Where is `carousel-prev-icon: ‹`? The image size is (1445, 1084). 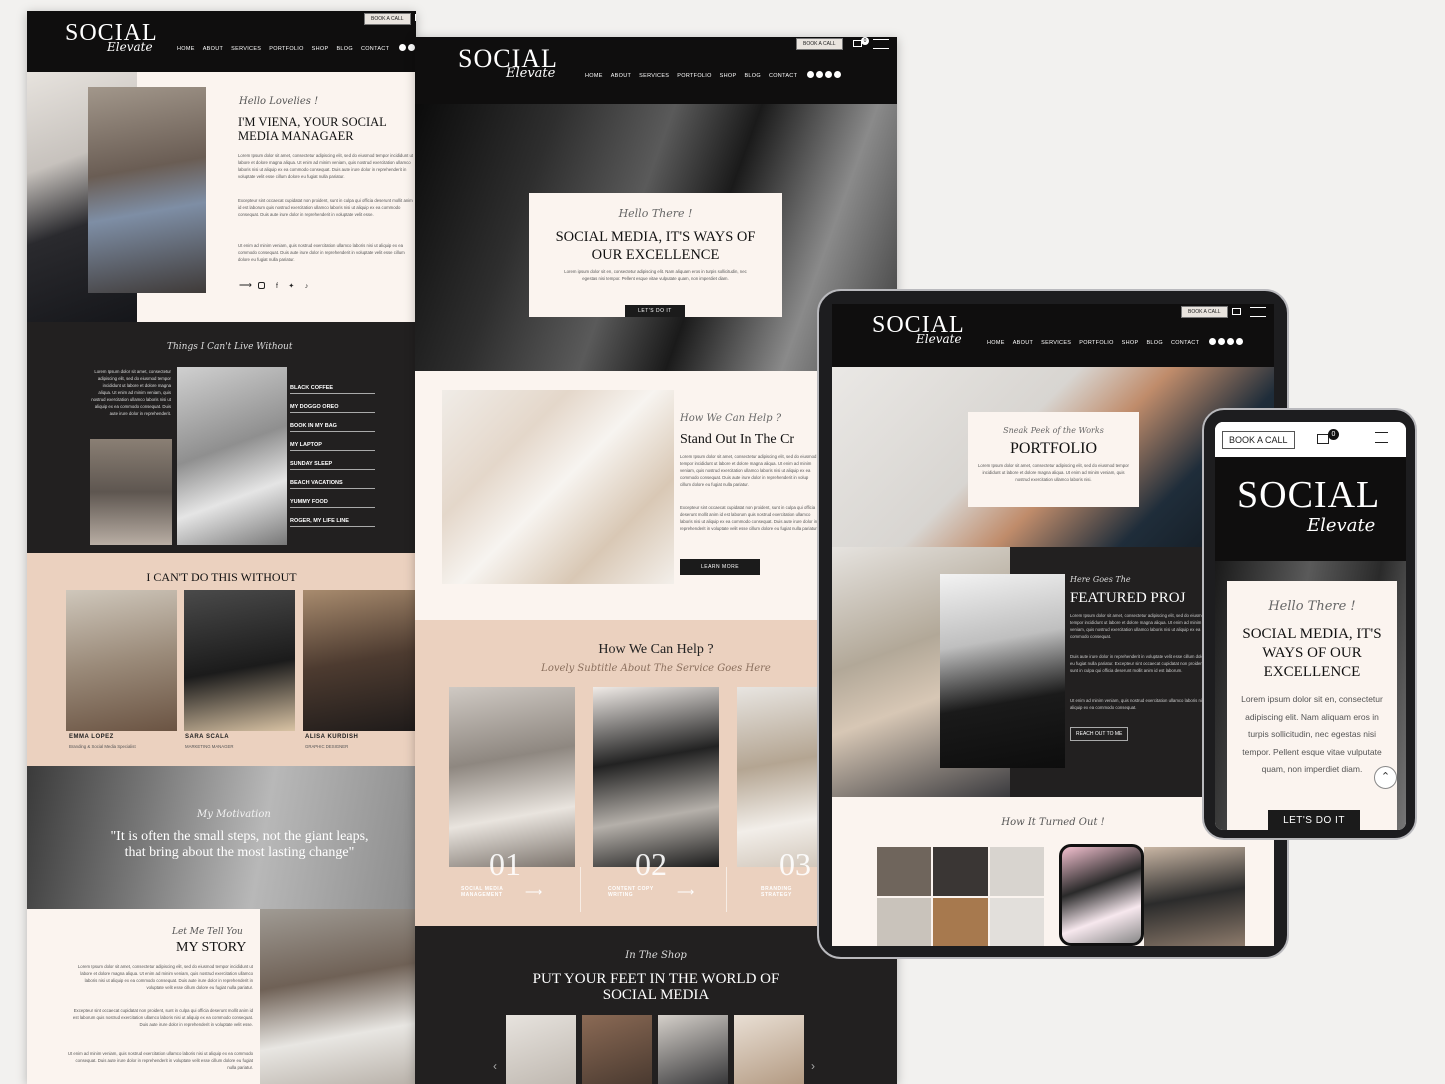 carousel-prev-icon: ‹ is located at coordinates (495, 1066).